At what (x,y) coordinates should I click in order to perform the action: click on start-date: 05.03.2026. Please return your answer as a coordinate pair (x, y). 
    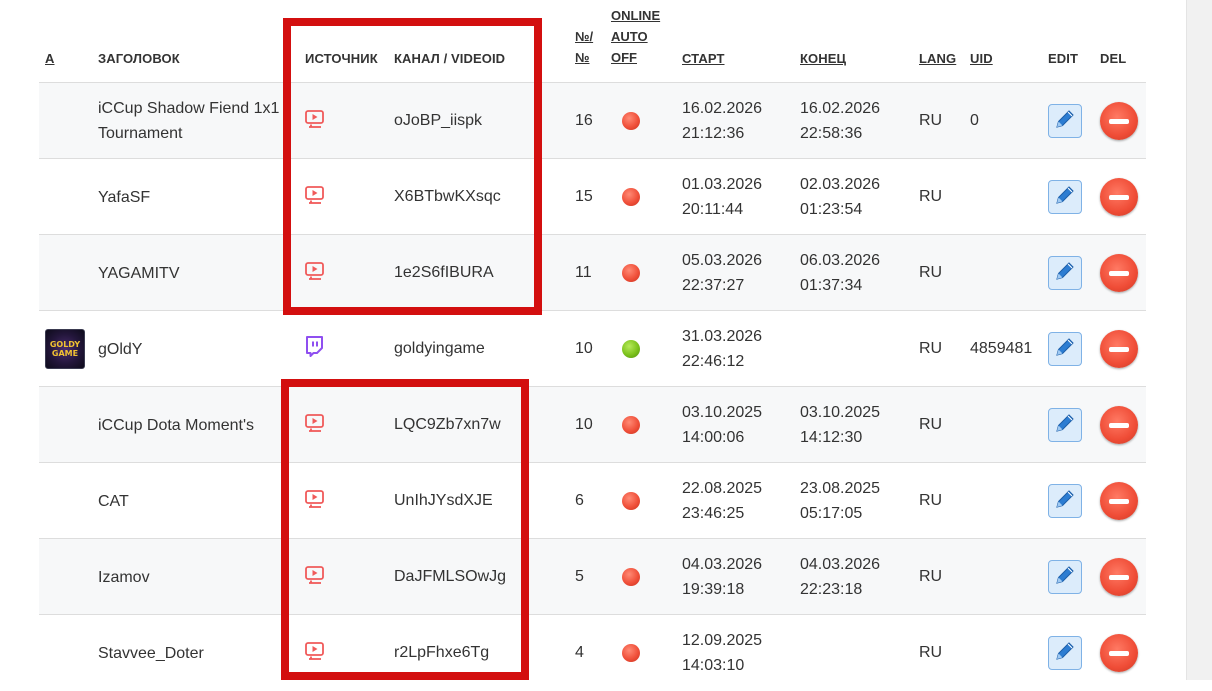
    Looking at the image, I should click on (722, 260).